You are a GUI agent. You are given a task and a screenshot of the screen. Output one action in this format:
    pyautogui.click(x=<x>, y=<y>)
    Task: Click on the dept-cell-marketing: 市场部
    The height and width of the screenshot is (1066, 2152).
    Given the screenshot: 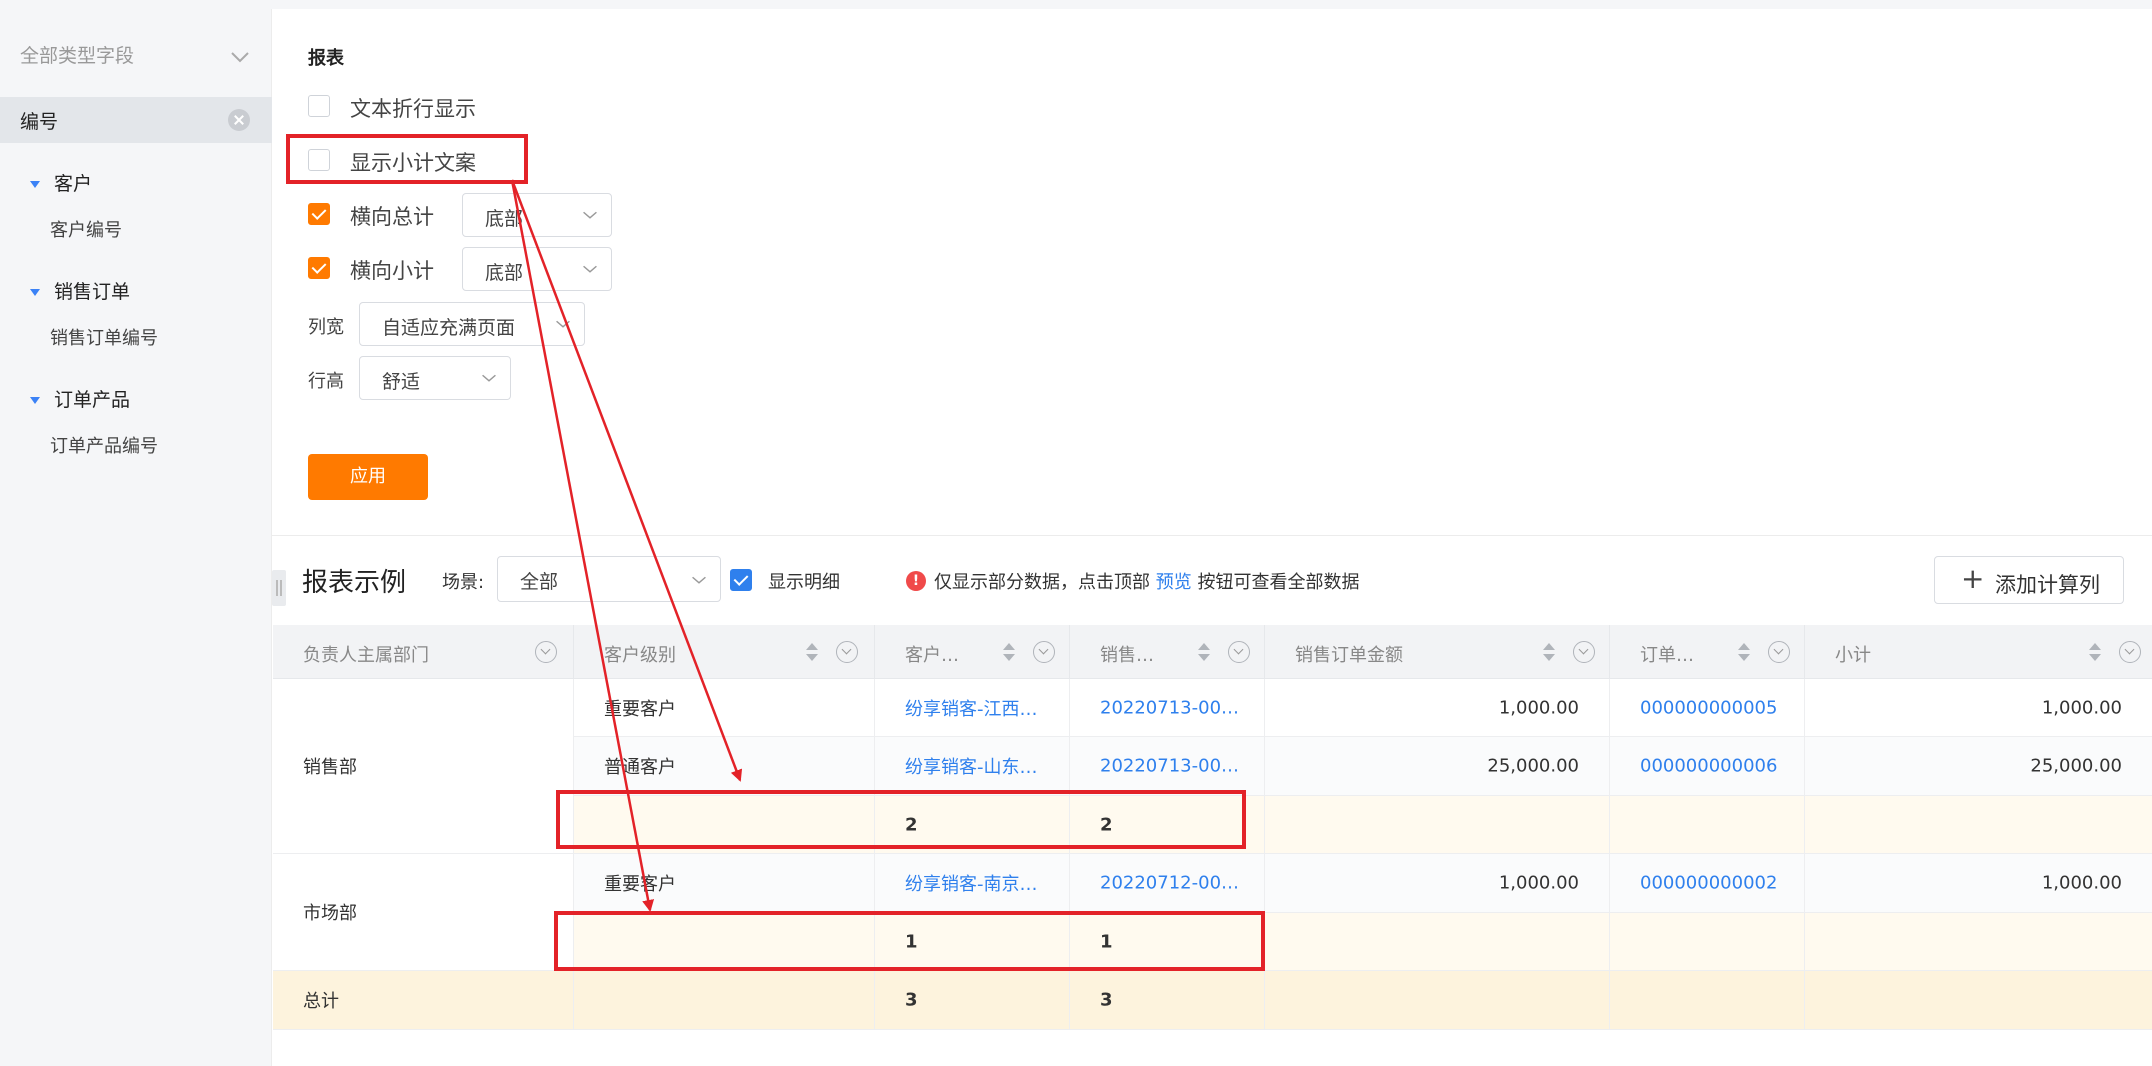 What is the action you would take?
    pyautogui.click(x=423, y=912)
    